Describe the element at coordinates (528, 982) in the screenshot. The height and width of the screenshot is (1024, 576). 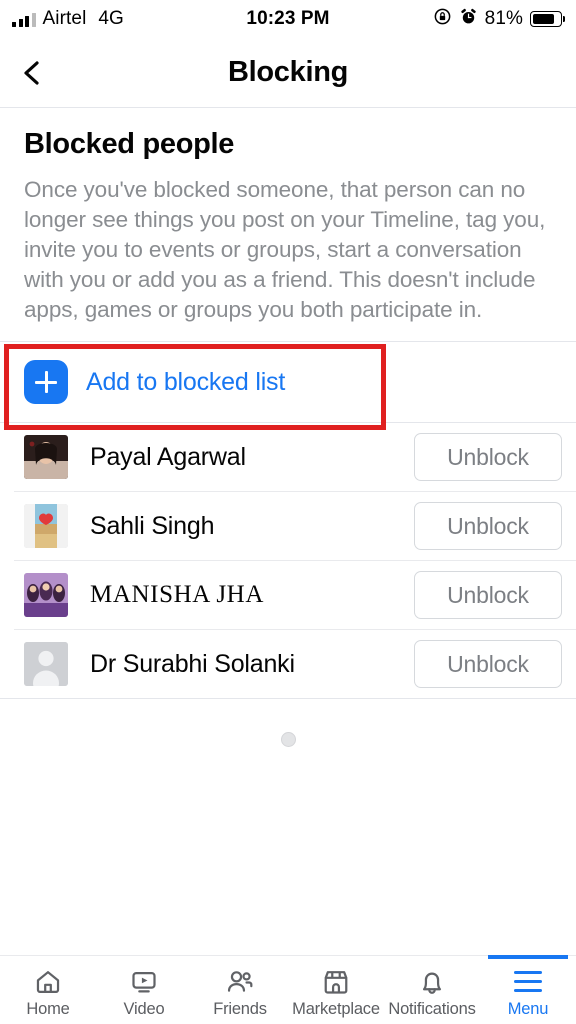
I see `hamburger-icon` at that location.